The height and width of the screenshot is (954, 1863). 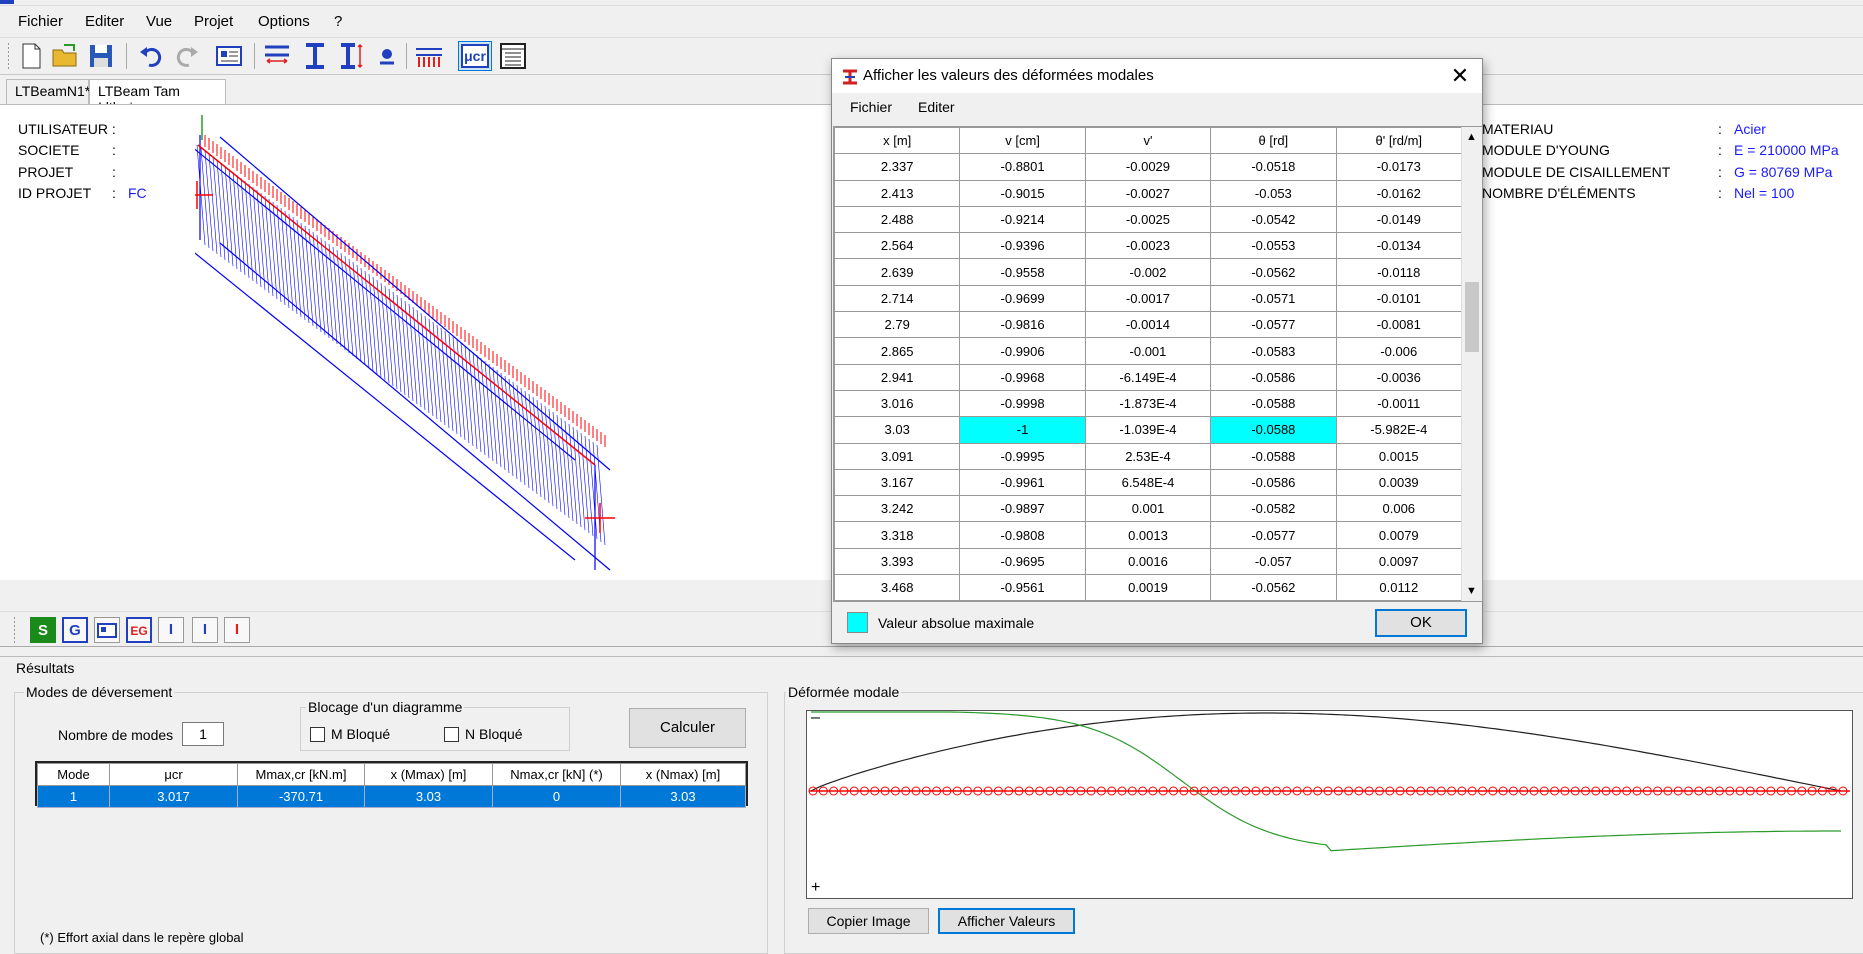 What do you see at coordinates (151, 56) in the screenshot?
I see `undo-icon` at bounding box center [151, 56].